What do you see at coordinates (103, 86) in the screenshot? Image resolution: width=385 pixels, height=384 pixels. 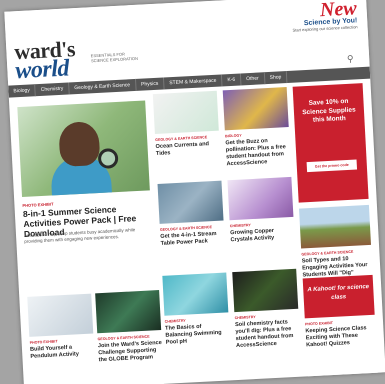 I see `nav-item-geology: Geology & Earth Science` at bounding box center [103, 86].